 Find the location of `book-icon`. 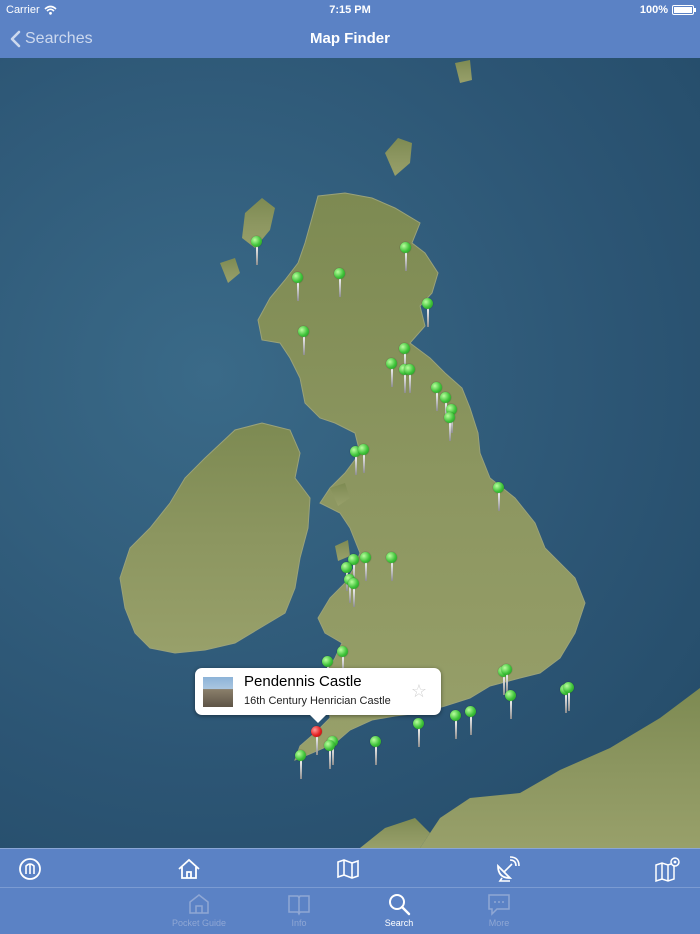

book-icon is located at coordinates (299, 905).